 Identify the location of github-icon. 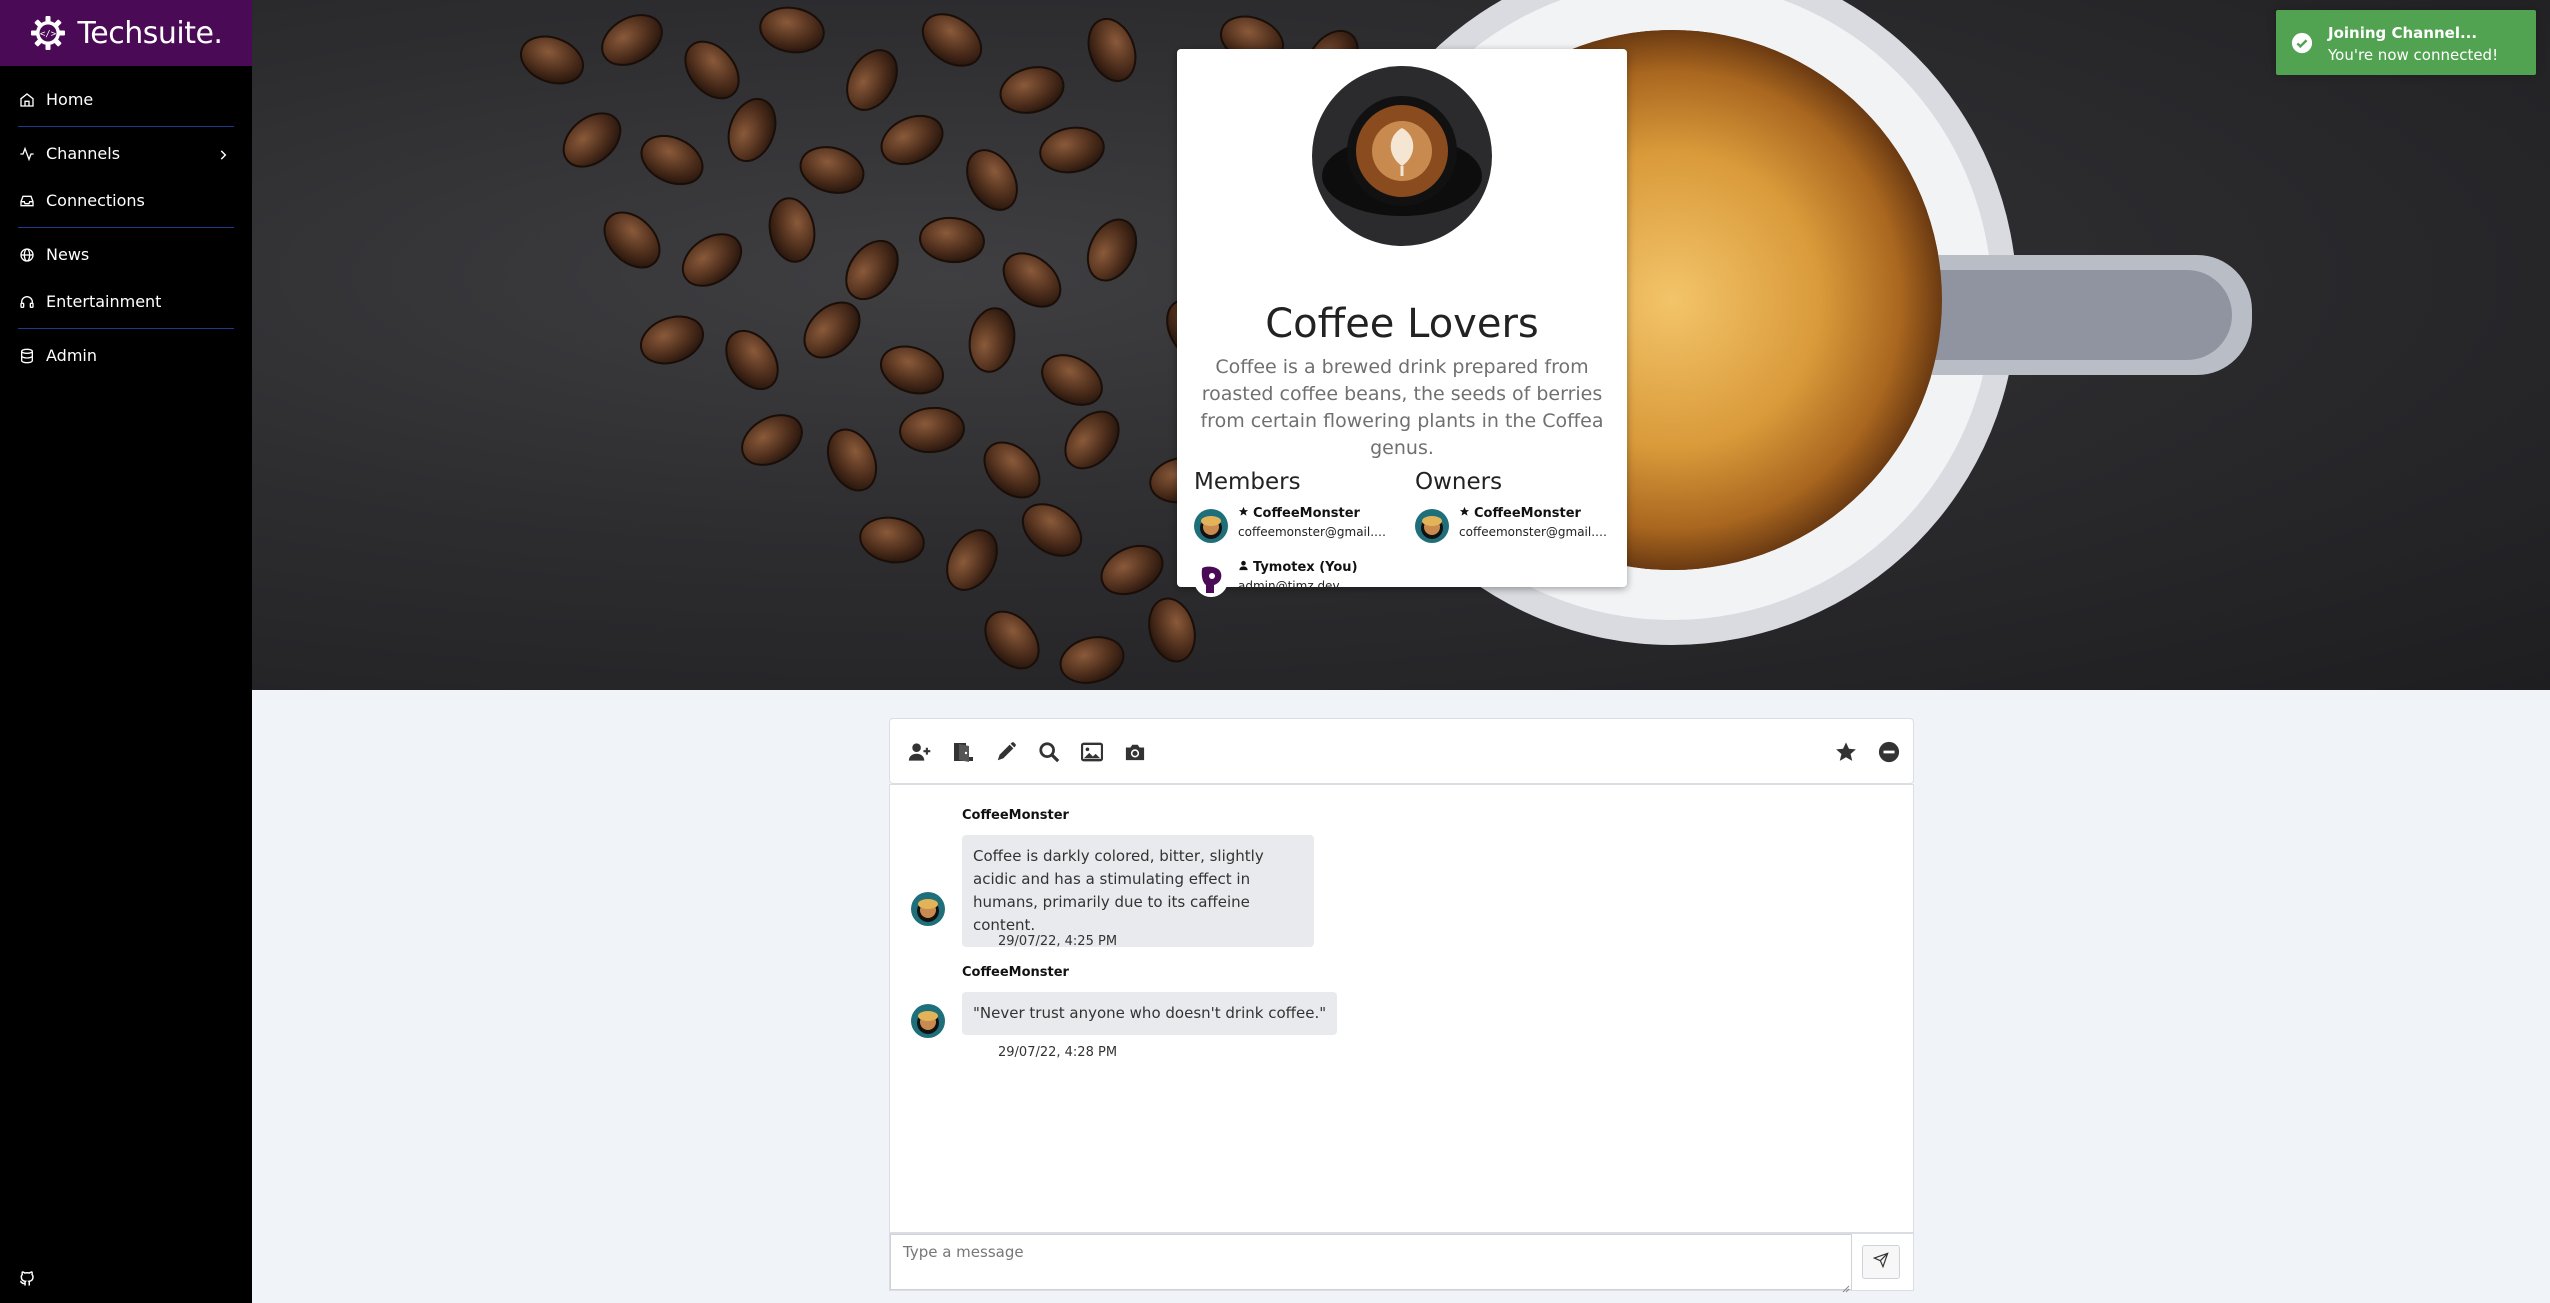
(27, 1278).